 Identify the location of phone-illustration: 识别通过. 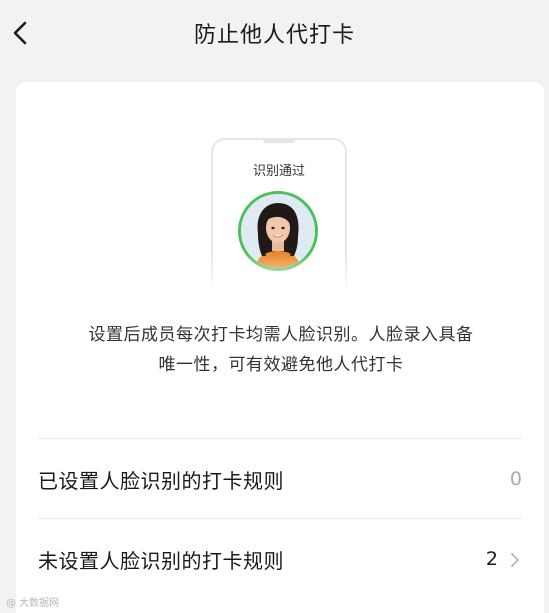
(279, 216).